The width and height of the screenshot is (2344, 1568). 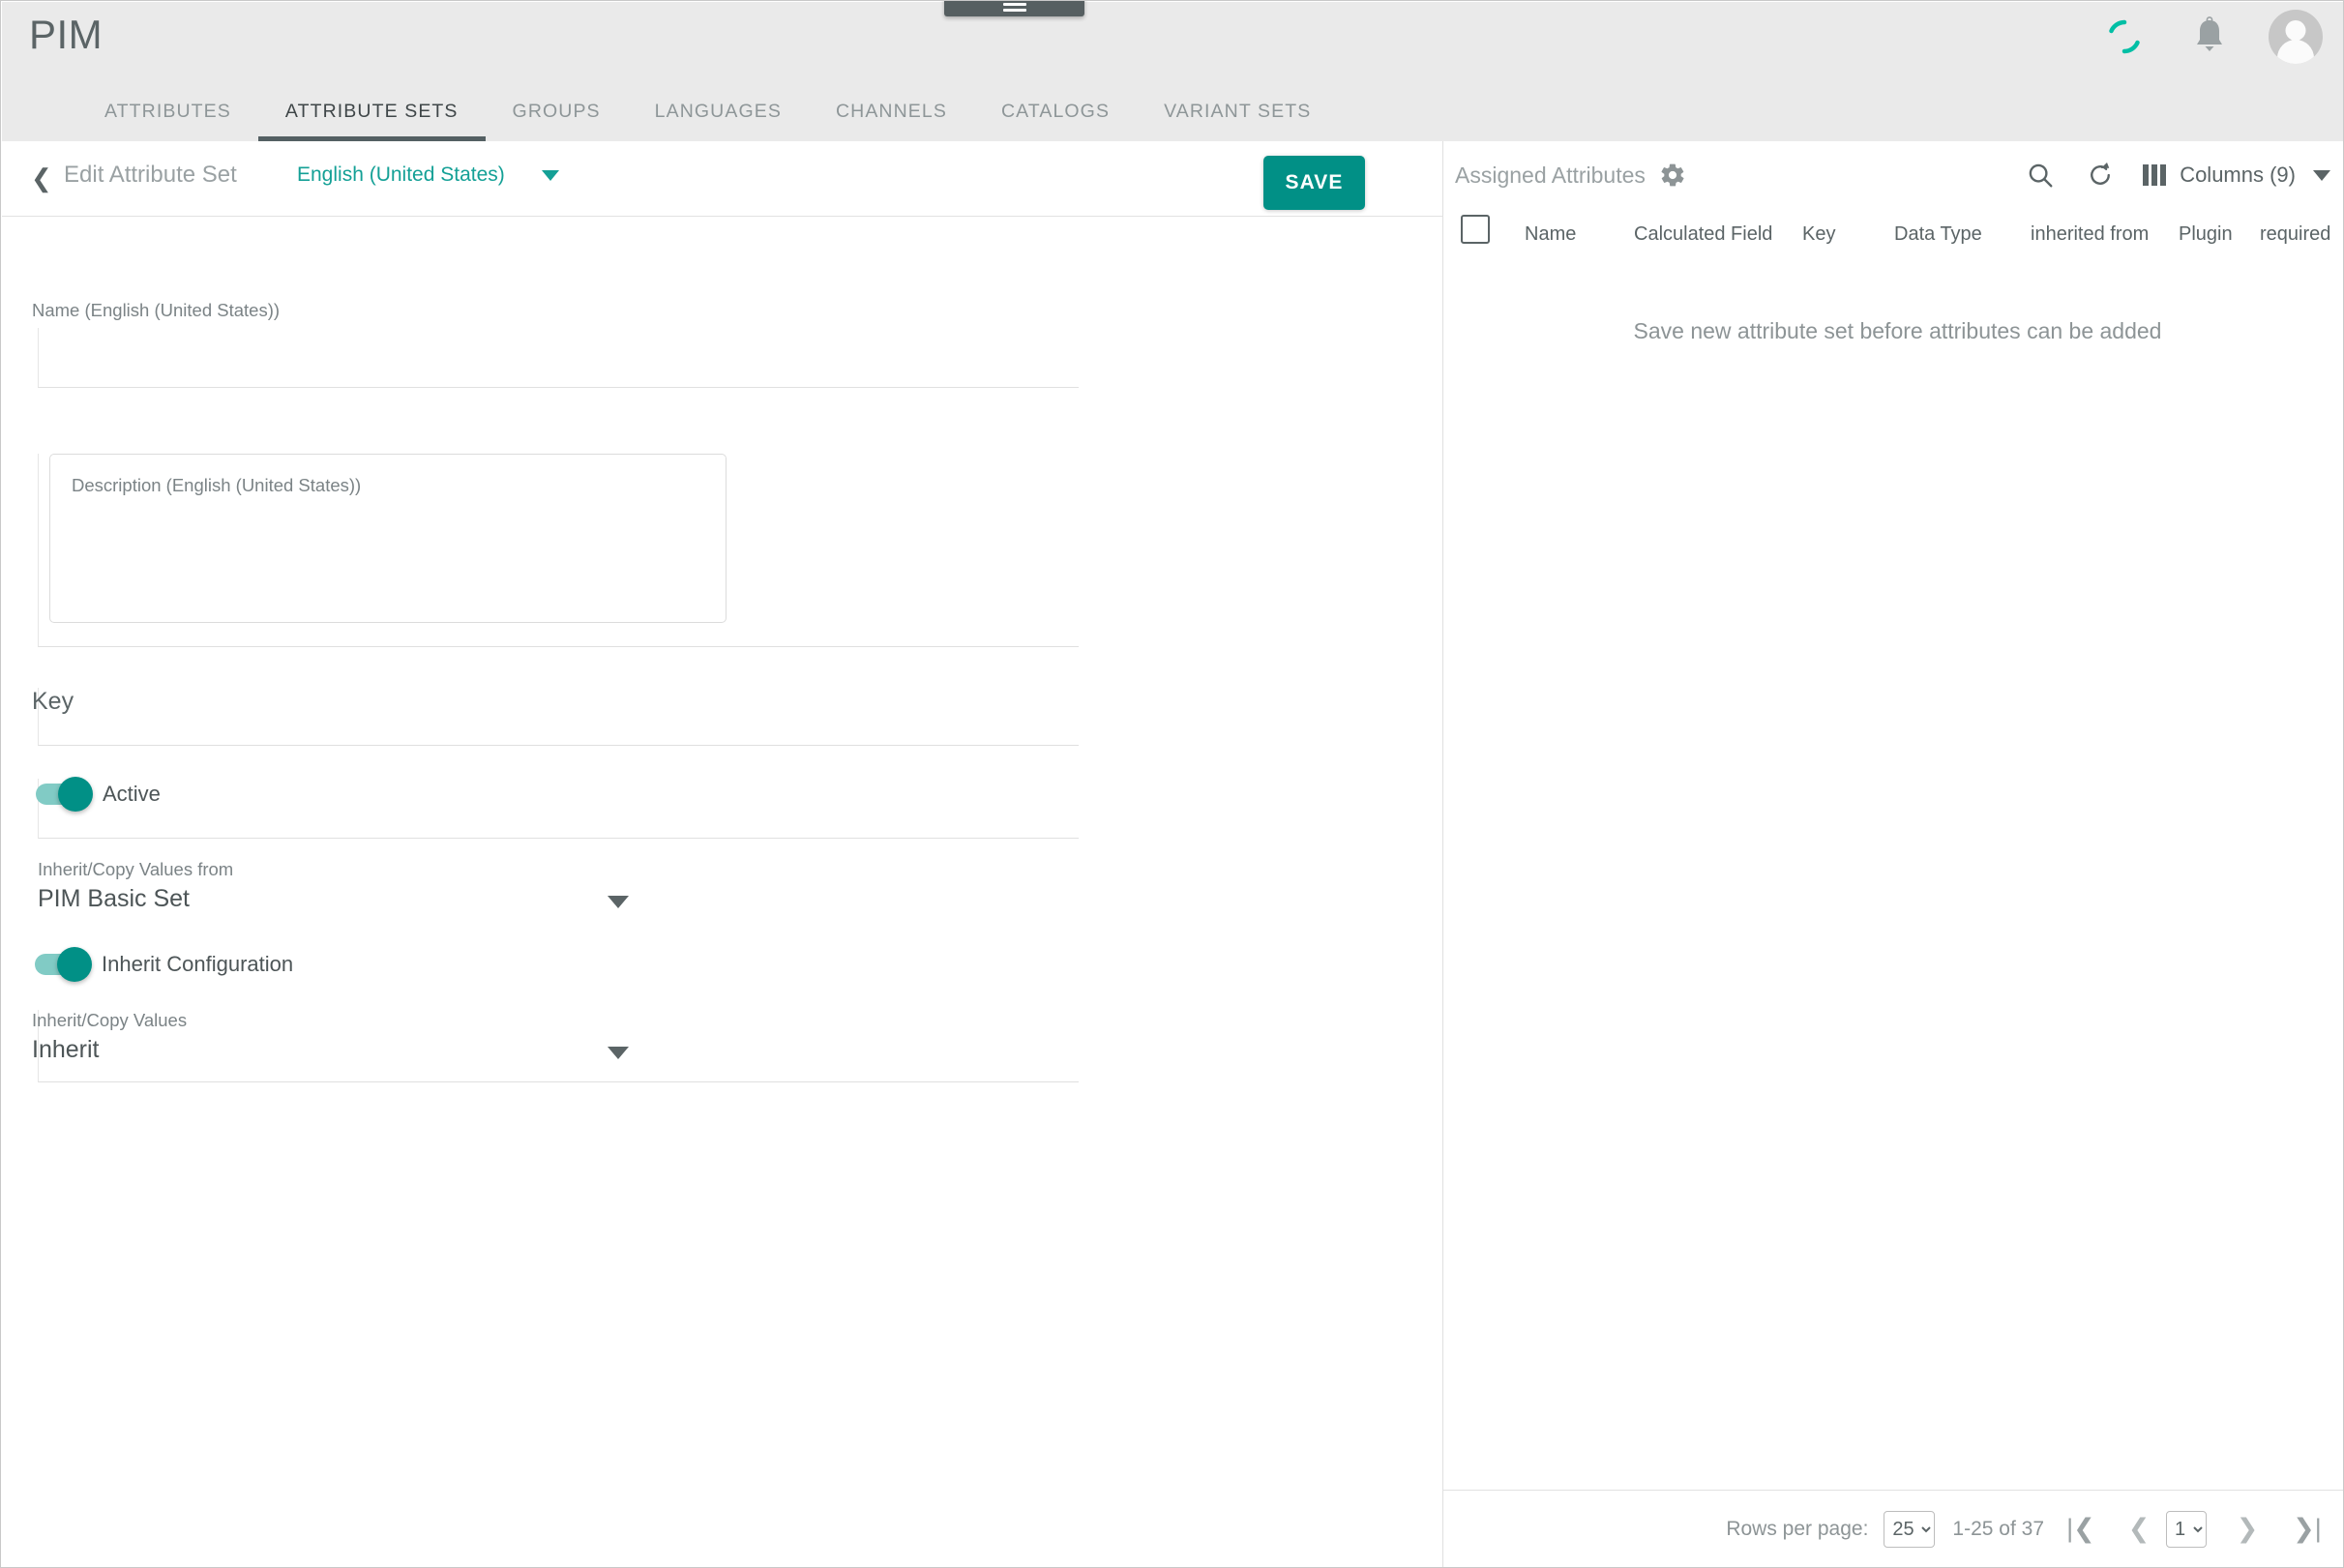 I want to click on previous-page-icon: ❮, so click(x=2139, y=1529).